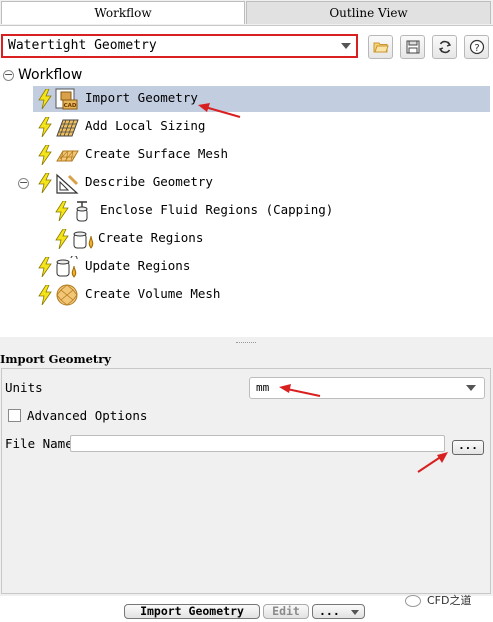  I want to click on tree-item-update-regions: Update Regions, so click(261, 267).